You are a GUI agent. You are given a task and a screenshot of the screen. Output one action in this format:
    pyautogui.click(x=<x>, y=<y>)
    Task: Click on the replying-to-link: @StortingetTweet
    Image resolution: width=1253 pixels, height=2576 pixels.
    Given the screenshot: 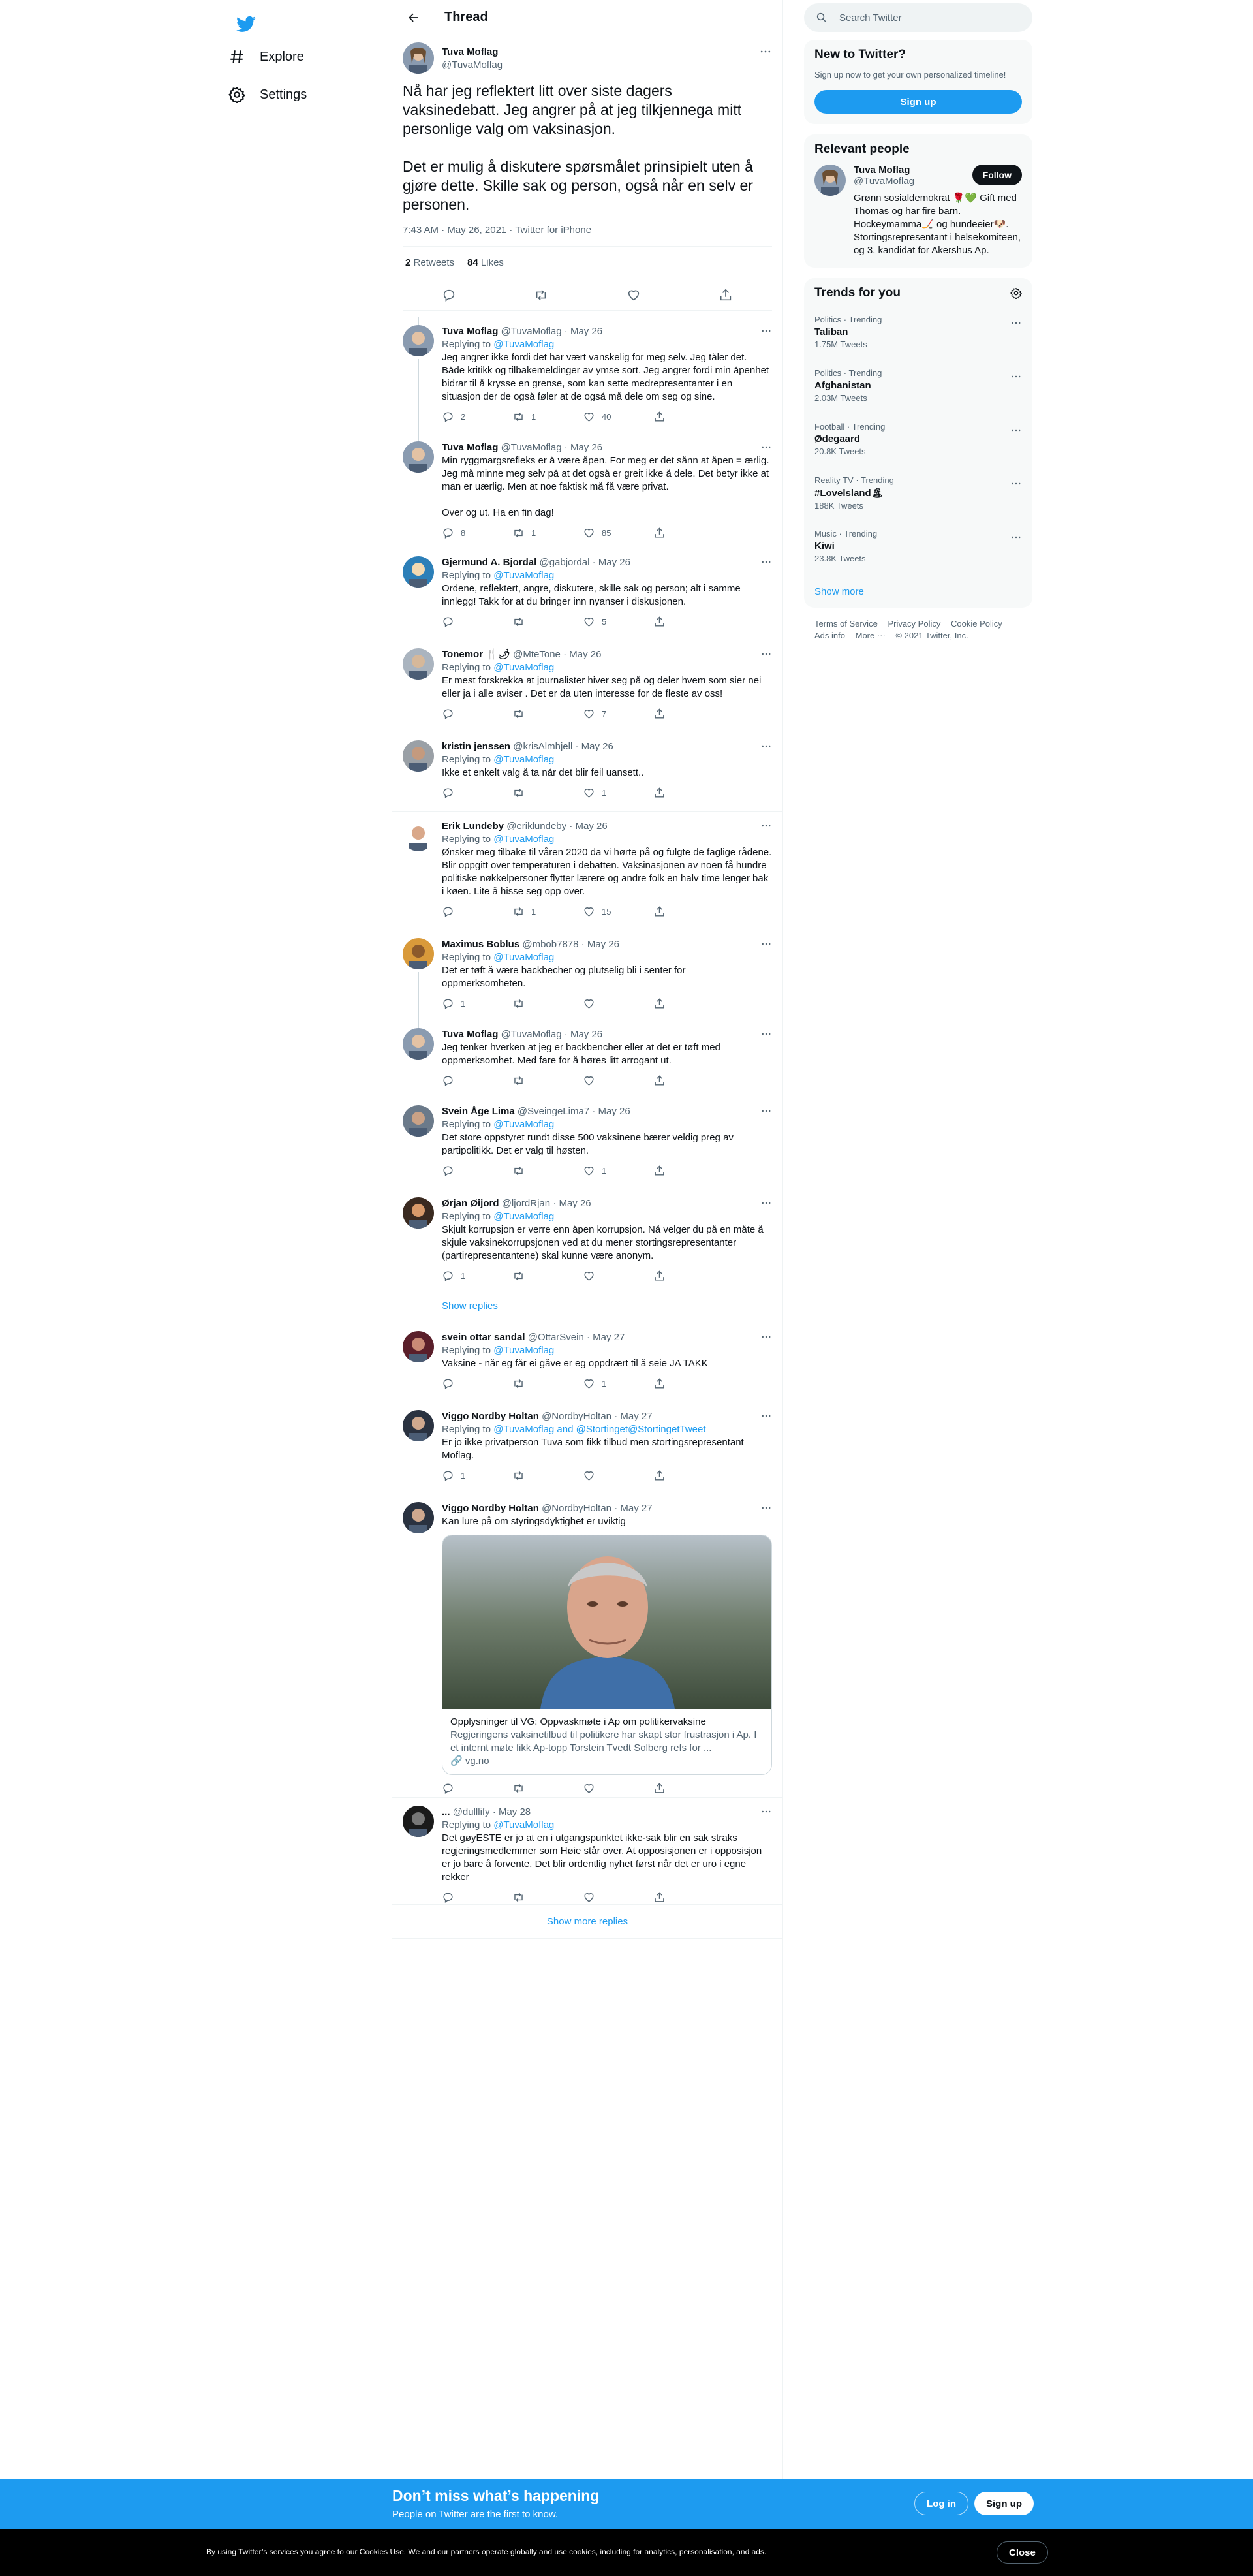 What is the action you would take?
    pyautogui.click(x=666, y=1429)
    